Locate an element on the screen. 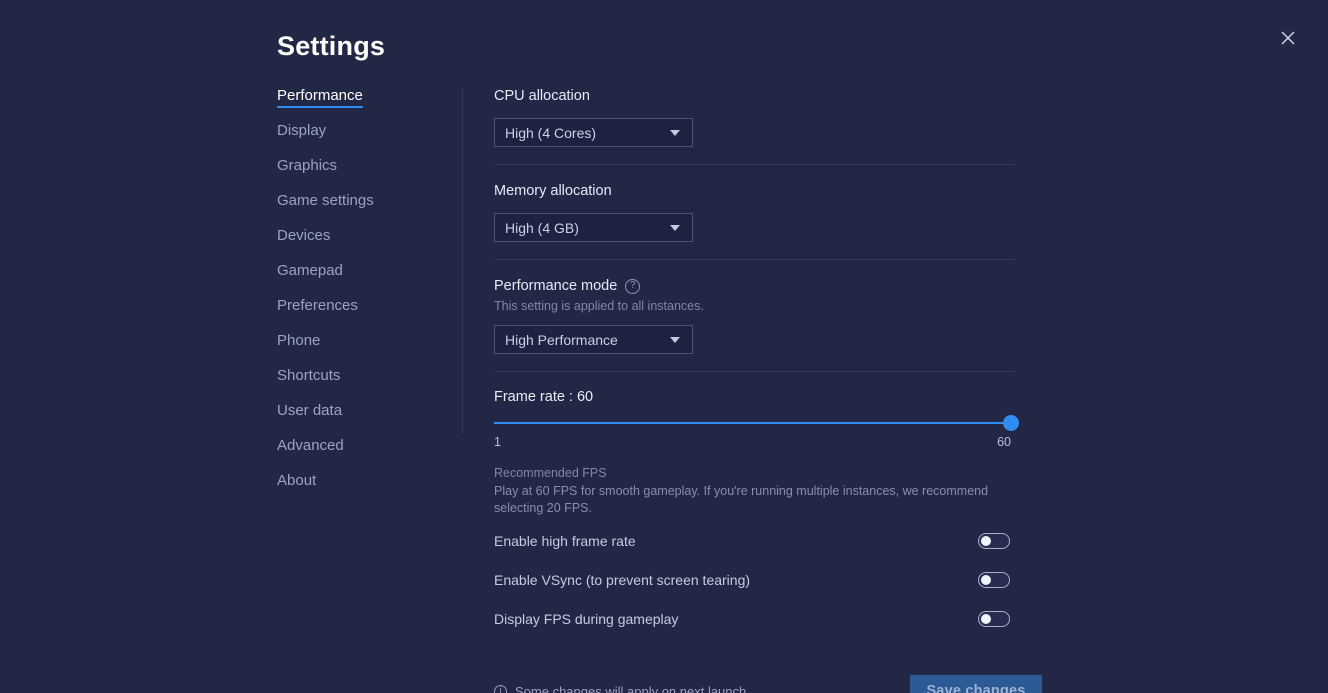 The image size is (1328, 693). slider-thumb is located at coordinates (1011, 423).